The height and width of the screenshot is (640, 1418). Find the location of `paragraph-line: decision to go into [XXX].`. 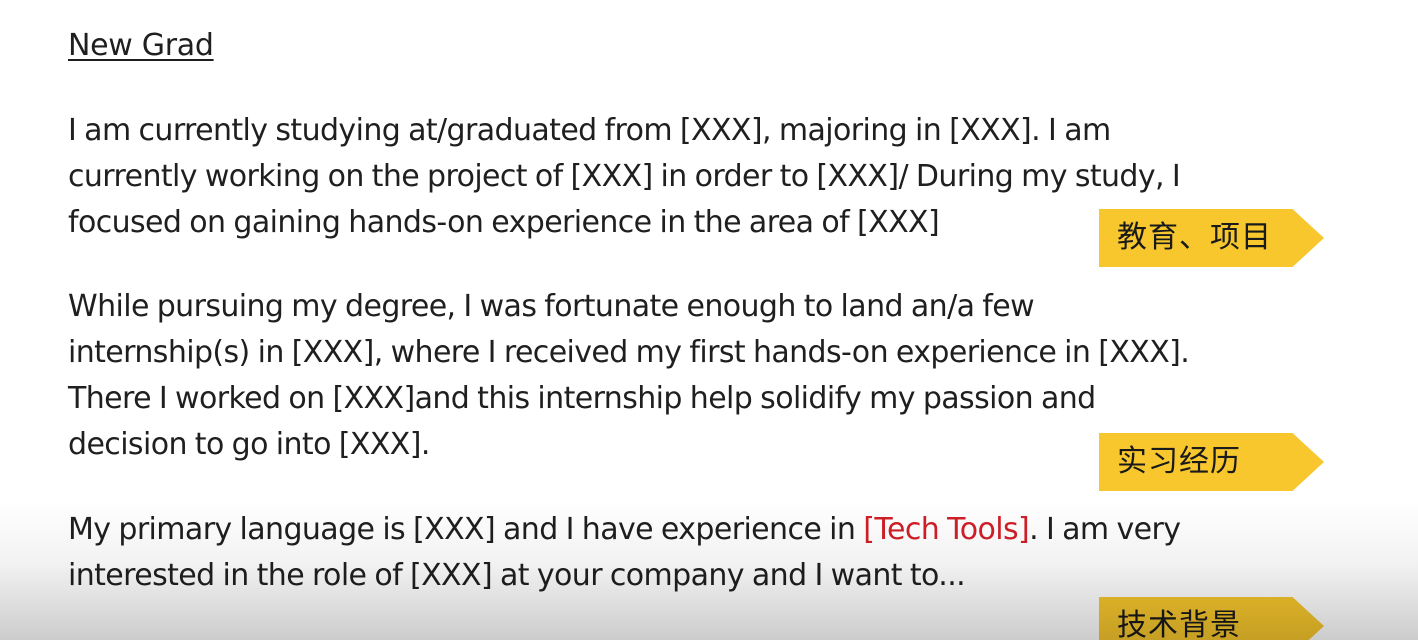

paragraph-line: decision to go into [XXX]. is located at coordinates (249, 444).